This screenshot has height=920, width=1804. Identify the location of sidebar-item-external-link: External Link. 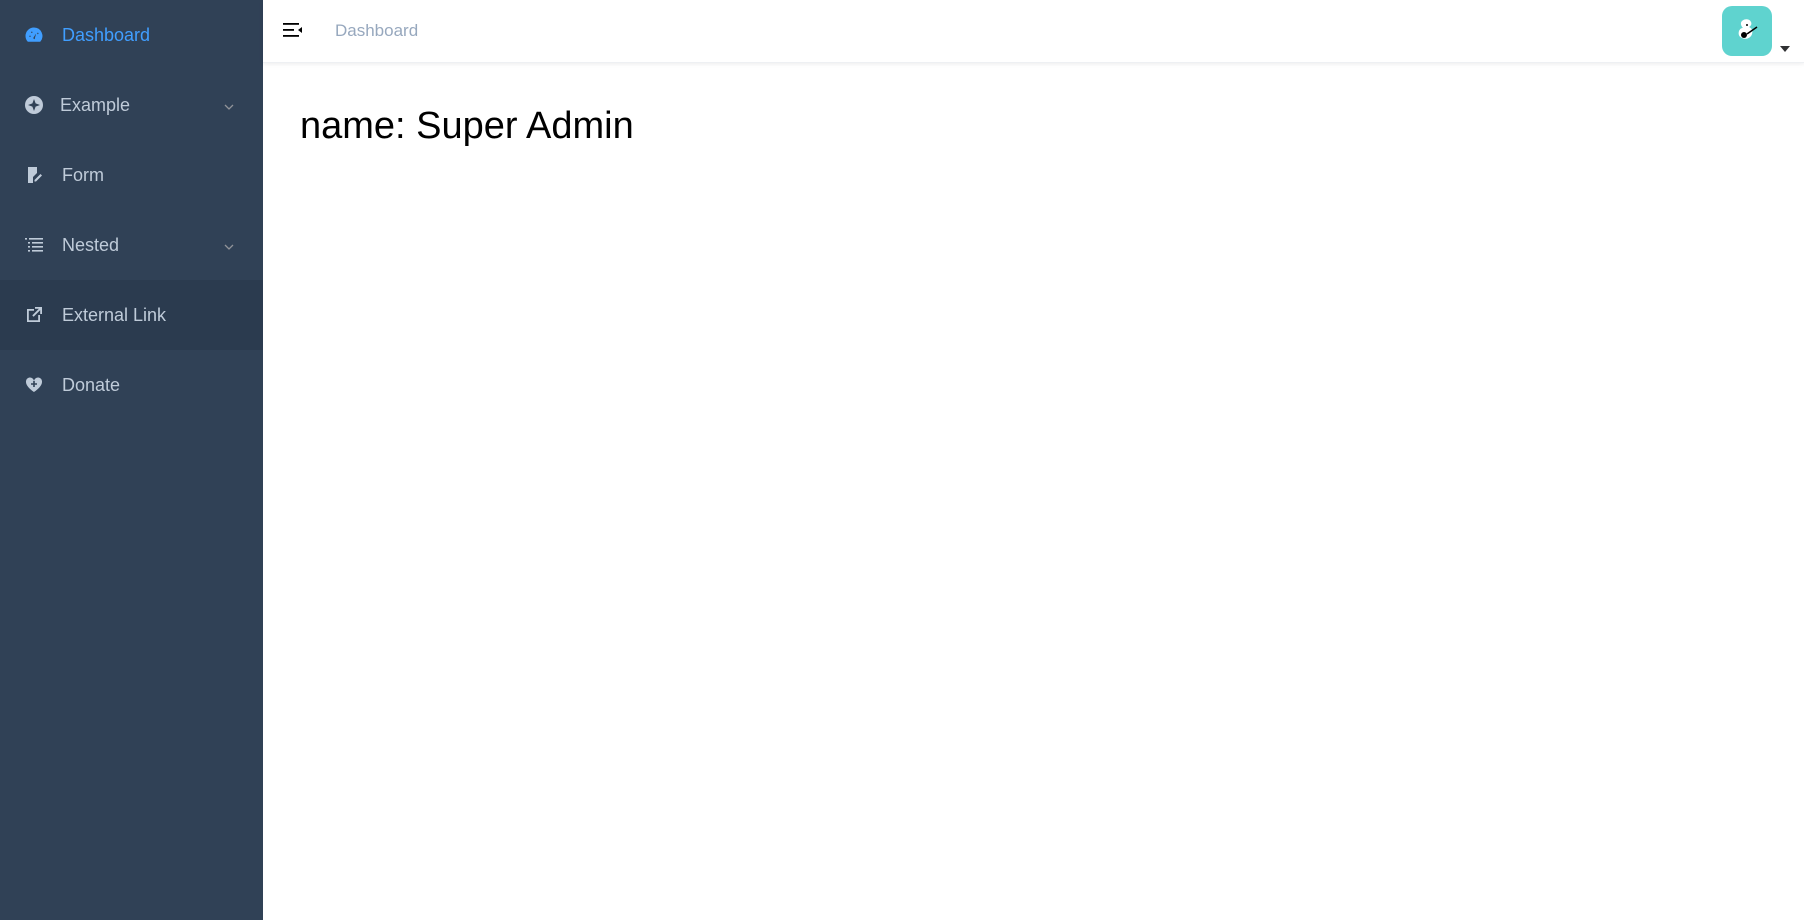
(131, 315).